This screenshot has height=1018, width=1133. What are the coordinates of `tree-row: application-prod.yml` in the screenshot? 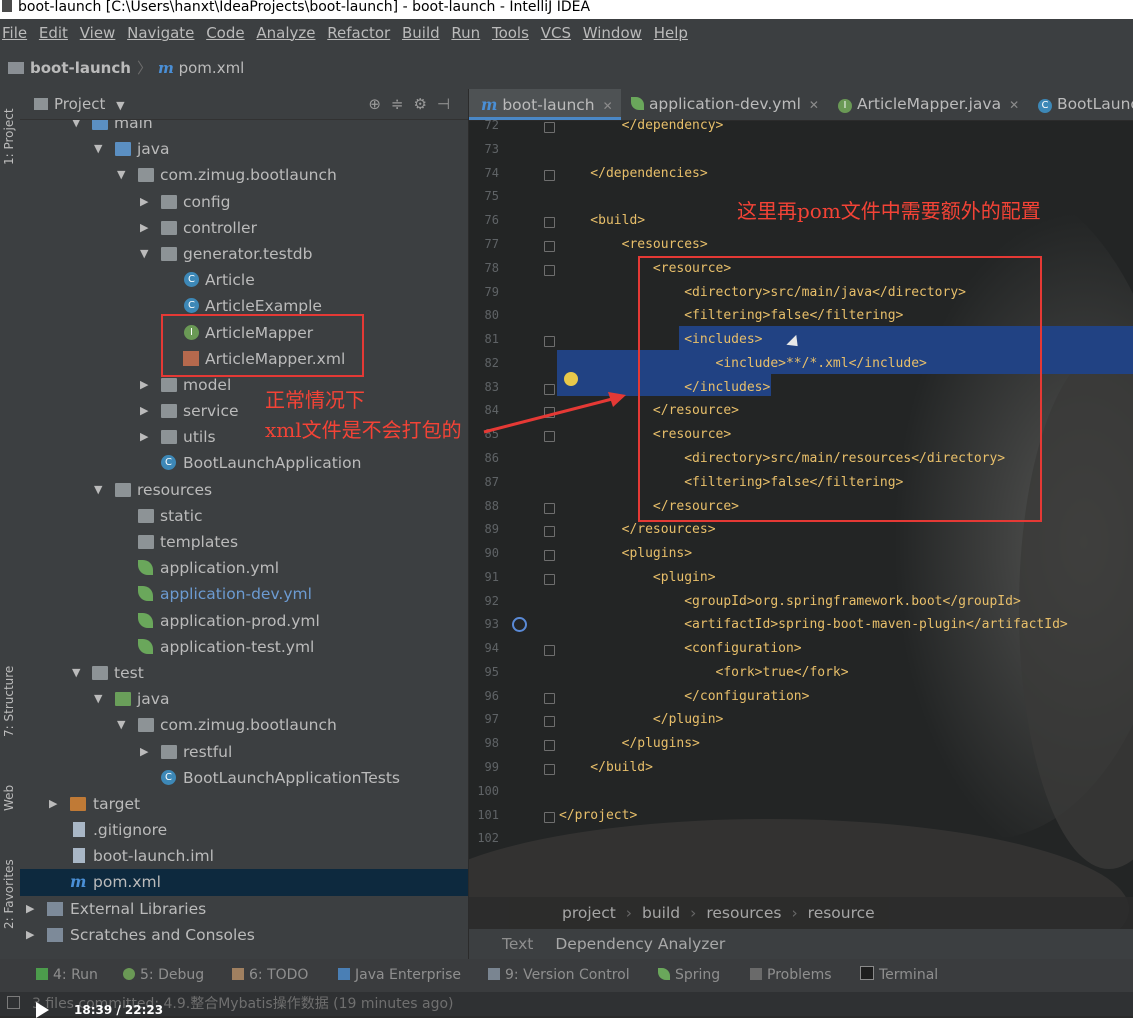 It's located at (244, 621).